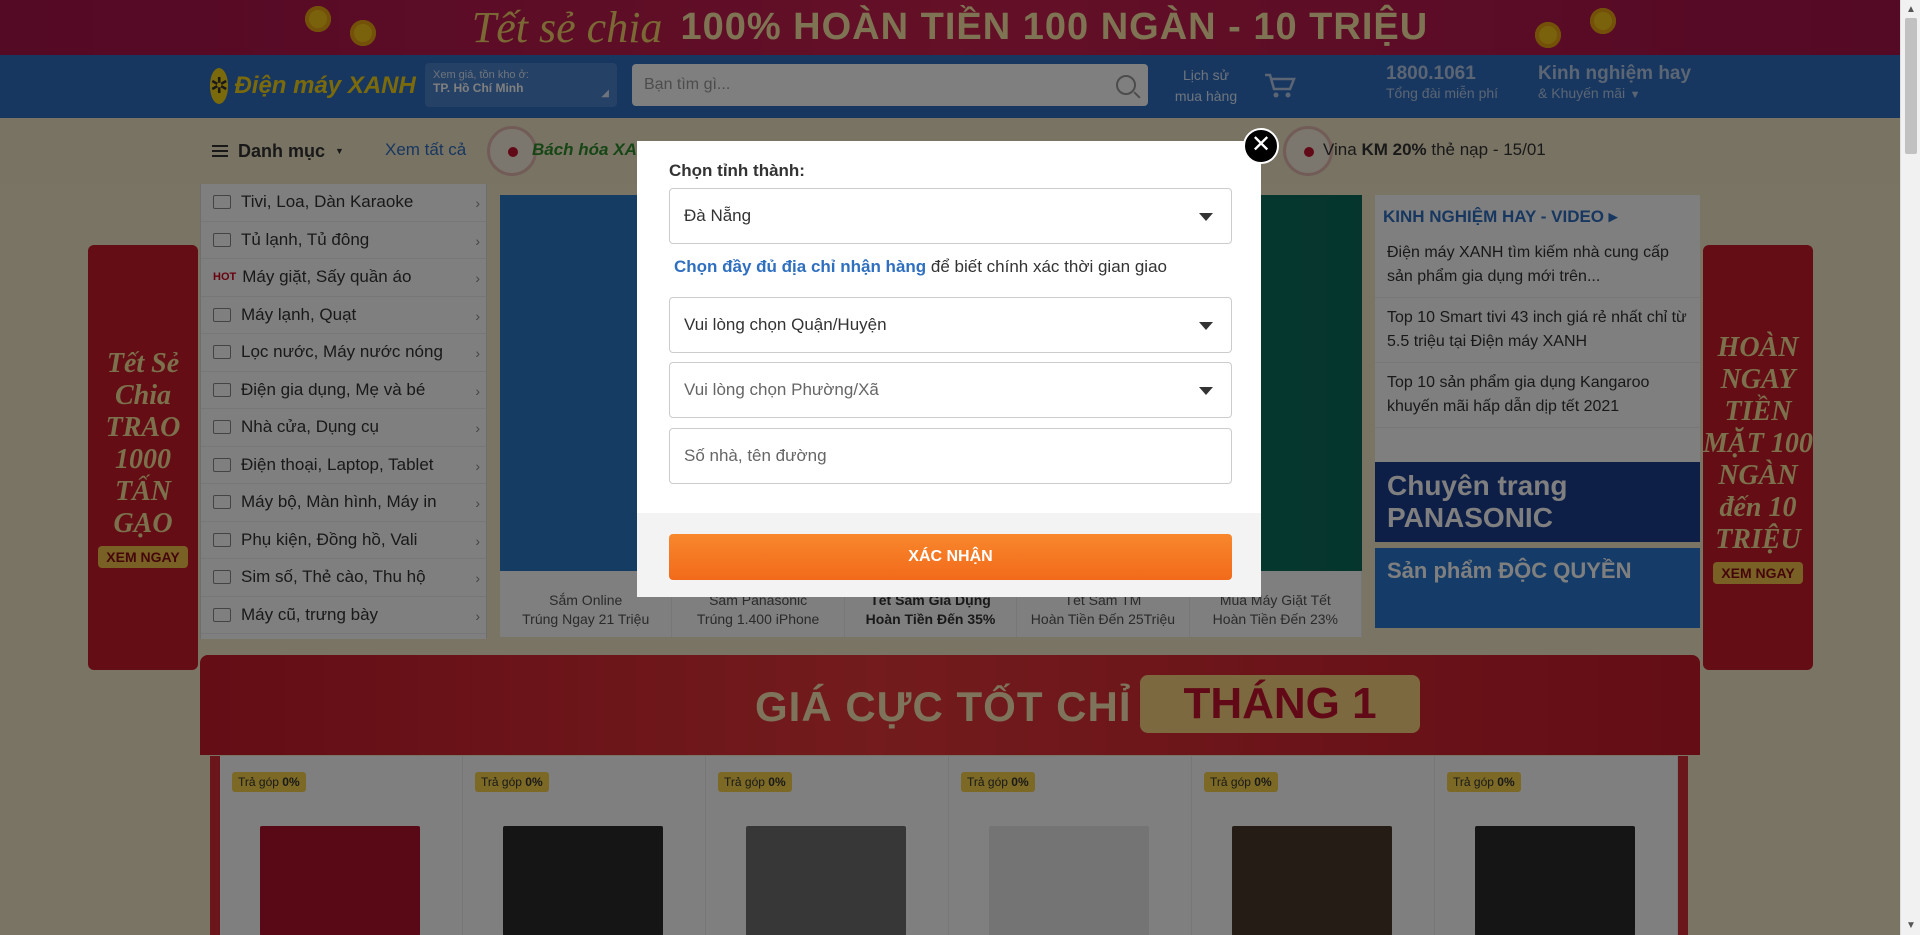  I want to click on address-info-text: để biết chính xác thời gian giao, so click(1046, 266).